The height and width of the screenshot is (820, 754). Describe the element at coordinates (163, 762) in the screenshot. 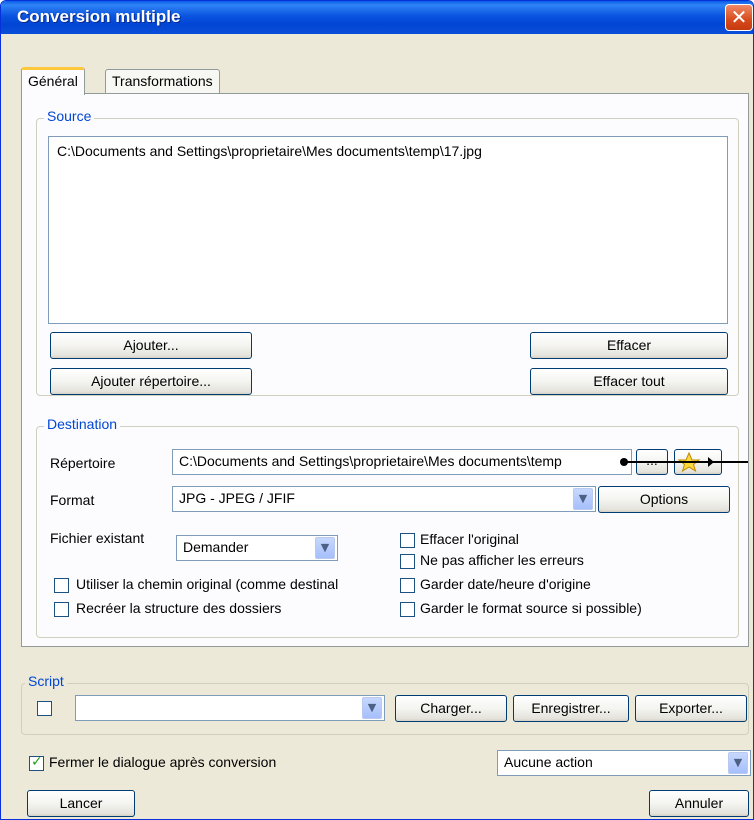

I see `close-after-conversion-label: Fermer le dialogue après conversion` at that location.